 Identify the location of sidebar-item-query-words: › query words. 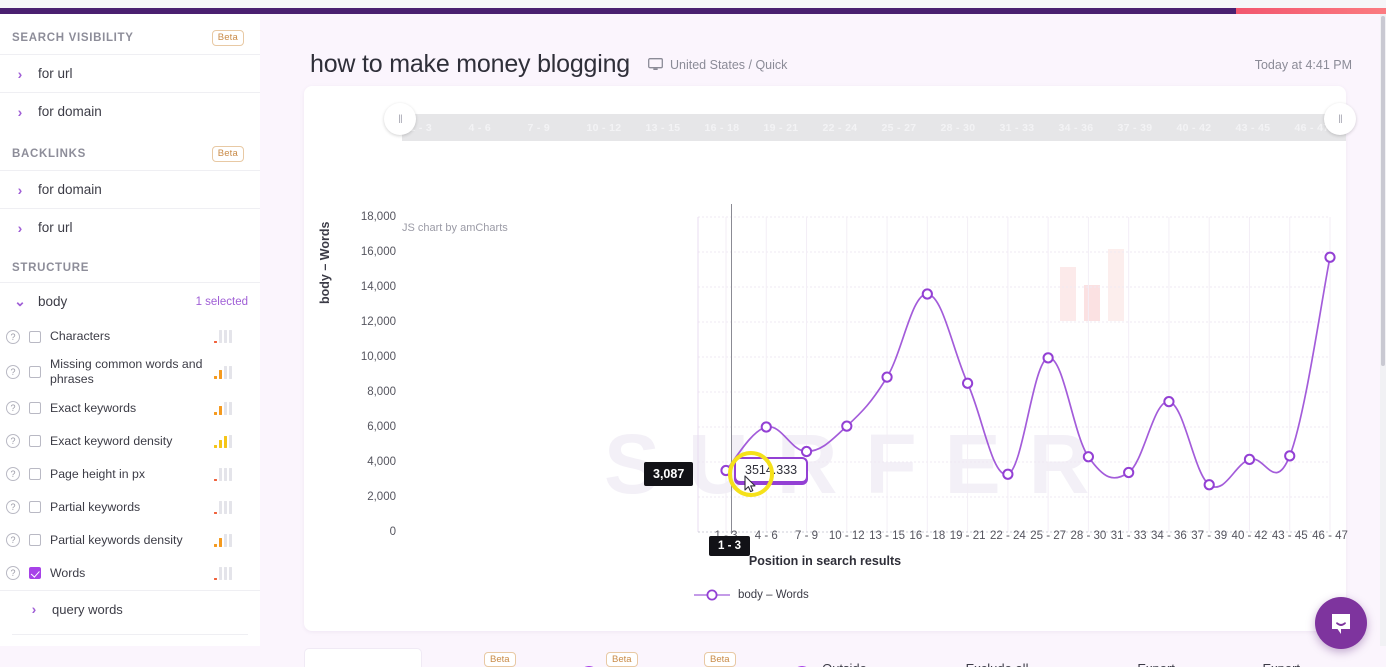
(130, 608).